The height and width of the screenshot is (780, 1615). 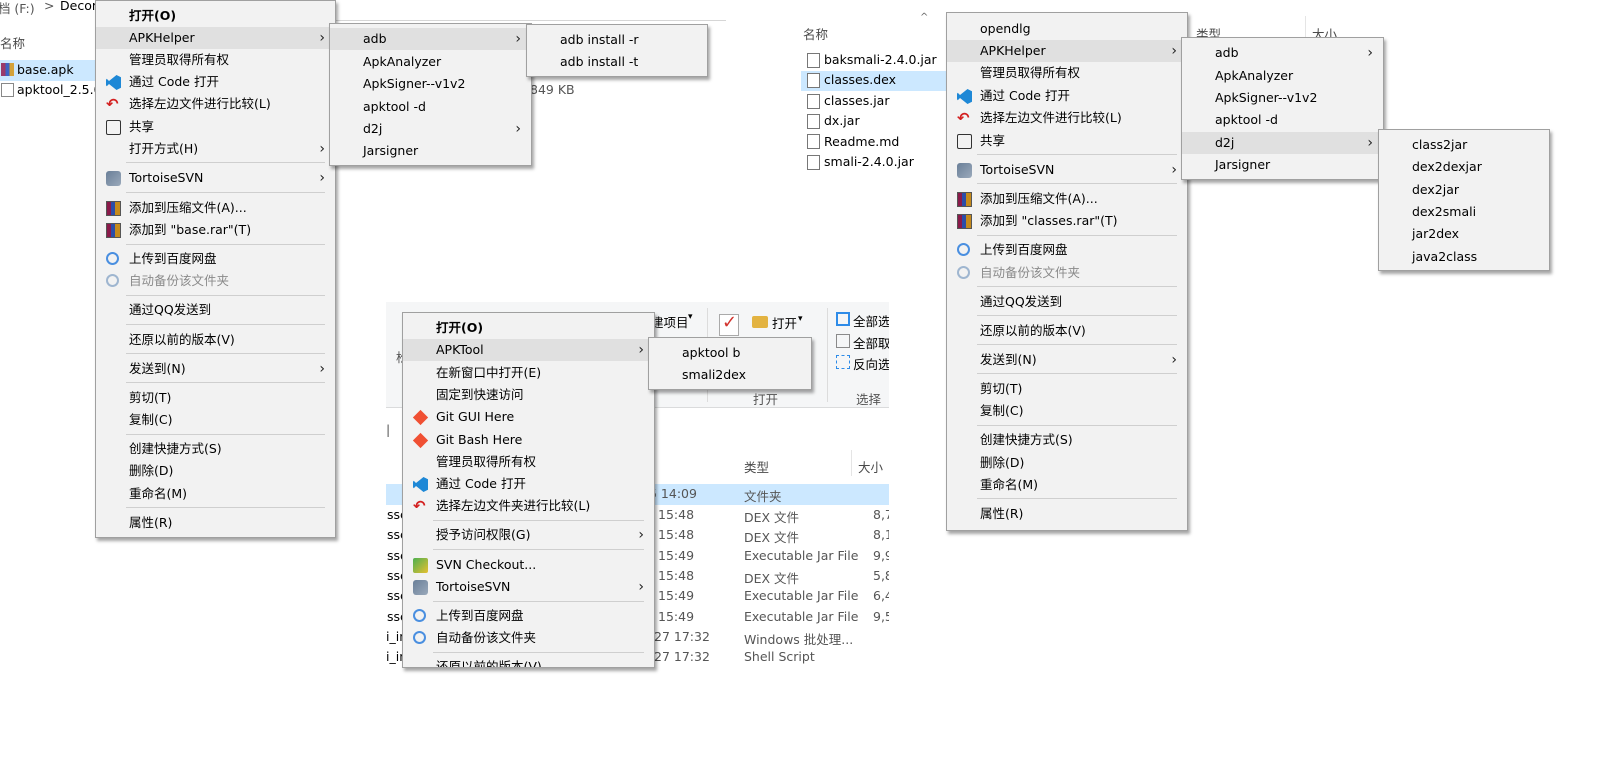 What do you see at coordinates (880, 59) in the screenshot?
I see `file-name: baksmali-2.4.0.jar` at bounding box center [880, 59].